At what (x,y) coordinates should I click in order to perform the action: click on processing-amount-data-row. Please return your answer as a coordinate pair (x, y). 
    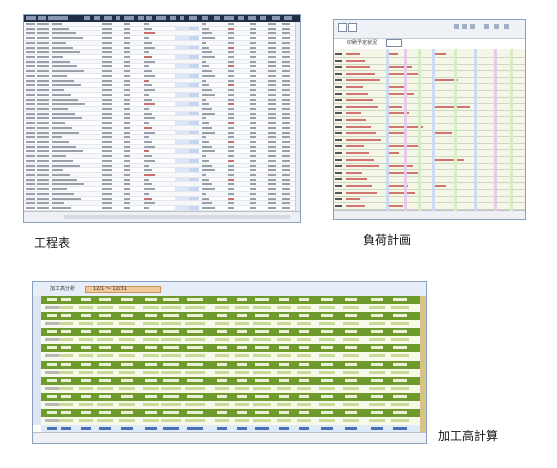
    Looking at the image, I should click on (230, 372).